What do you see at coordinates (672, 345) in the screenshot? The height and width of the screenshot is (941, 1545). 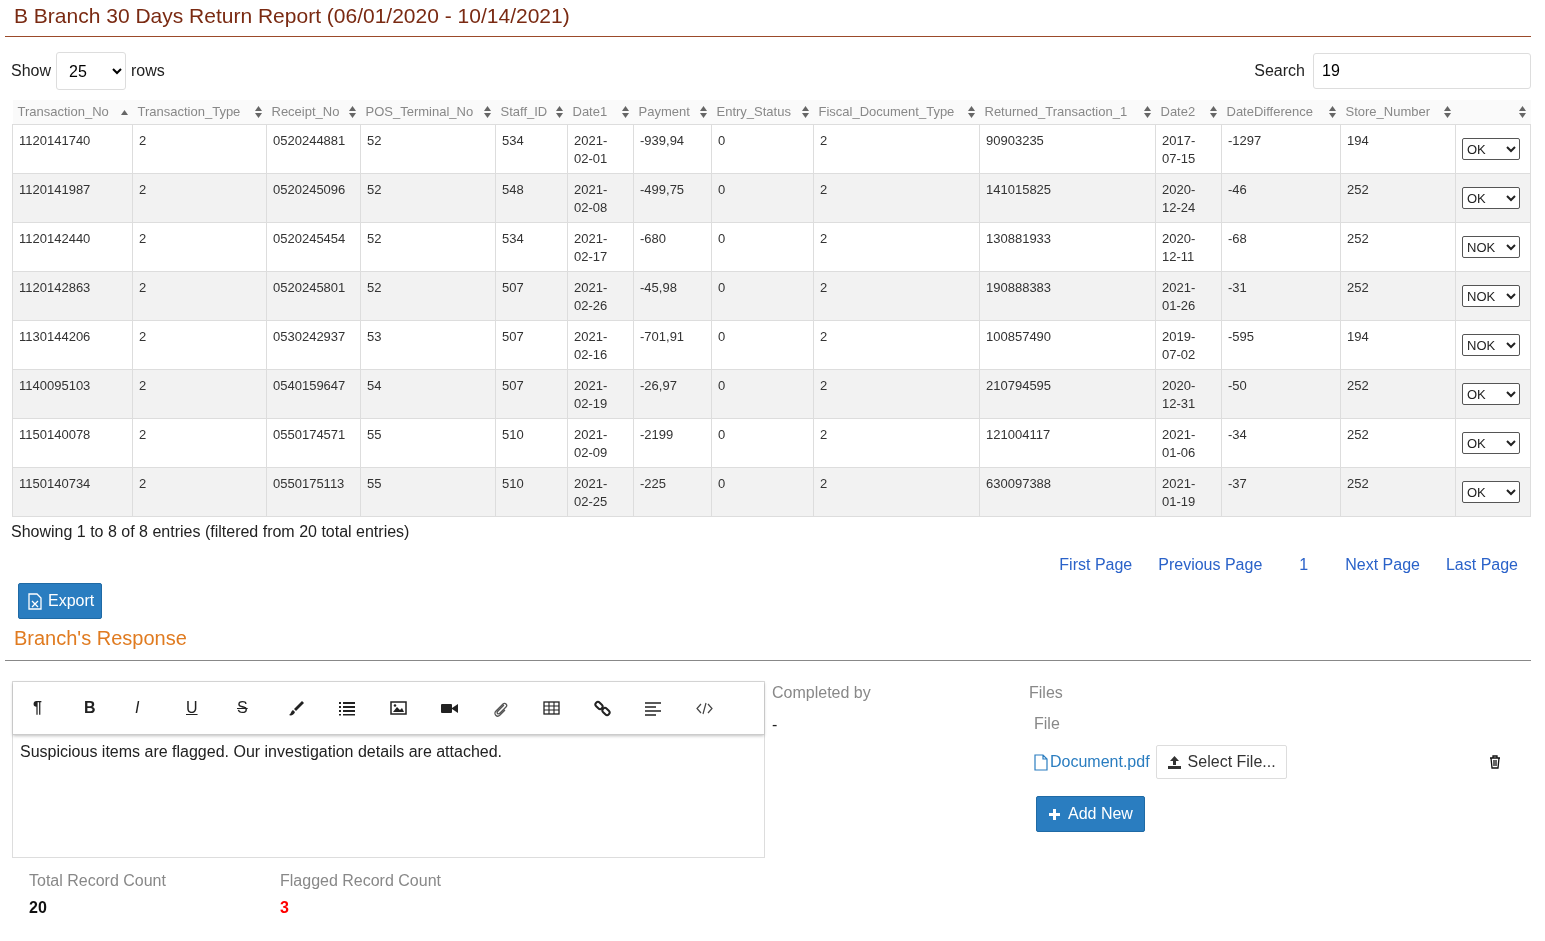 I see `table-cell: -701,91` at bounding box center [672, 345].